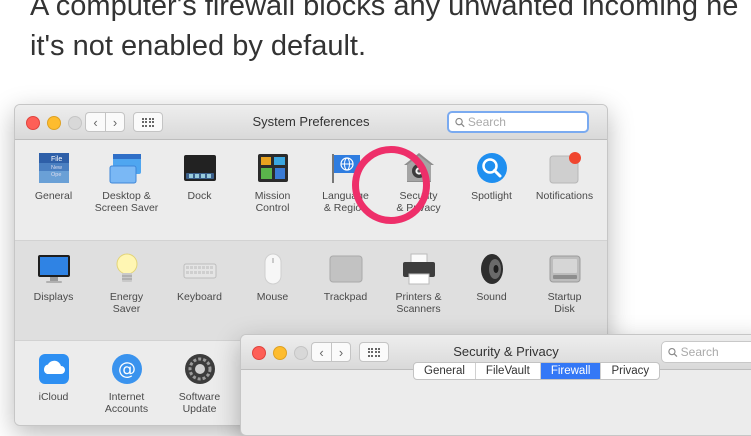 The width and height of the screenshot is (751, 436). I want to click on pref-icloud: iCloud, so click(53, 383).